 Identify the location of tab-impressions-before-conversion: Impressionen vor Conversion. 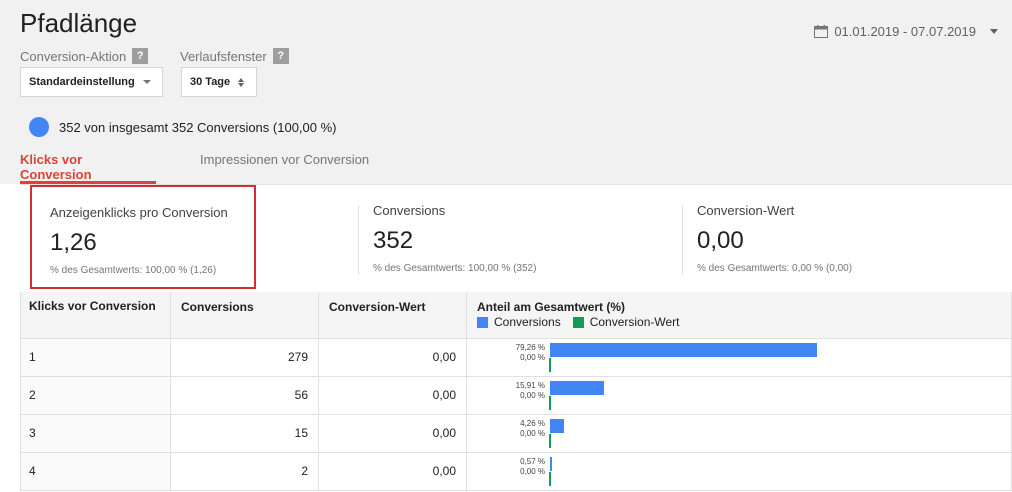
(284, 168).